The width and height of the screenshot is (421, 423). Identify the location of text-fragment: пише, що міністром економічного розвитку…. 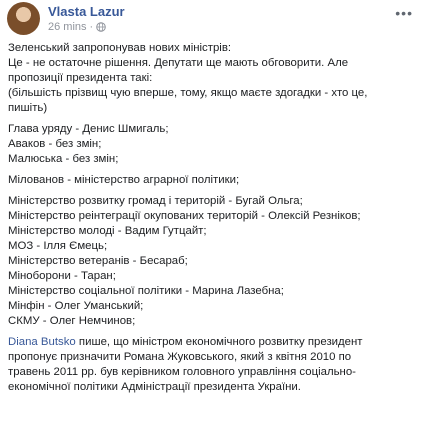
(219, 342).